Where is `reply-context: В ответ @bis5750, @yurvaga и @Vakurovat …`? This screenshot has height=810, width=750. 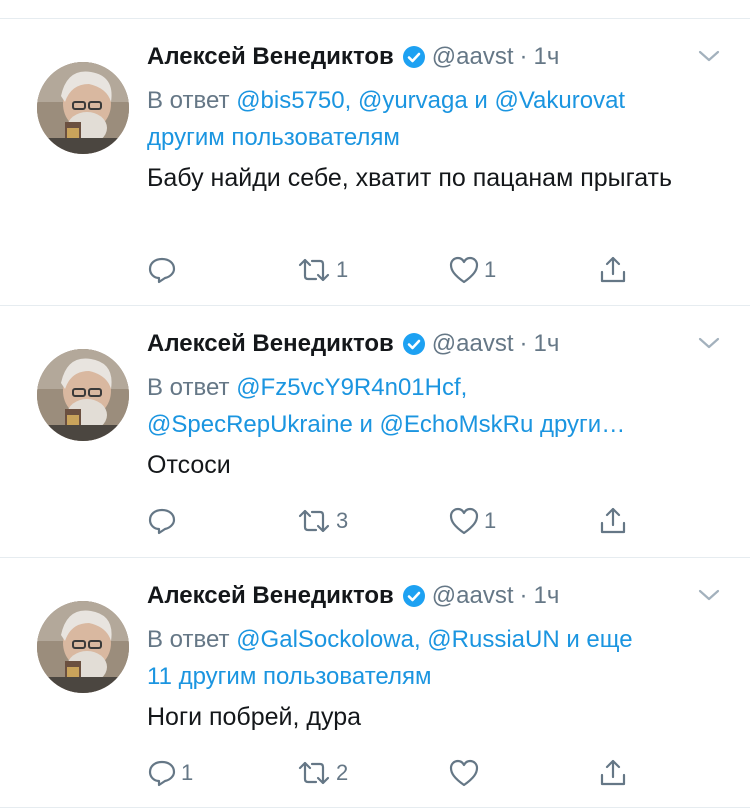 reply-context: В ответ @bis5750, @yurvaga и @Vakurovat … is located at coordinates (442, 119).